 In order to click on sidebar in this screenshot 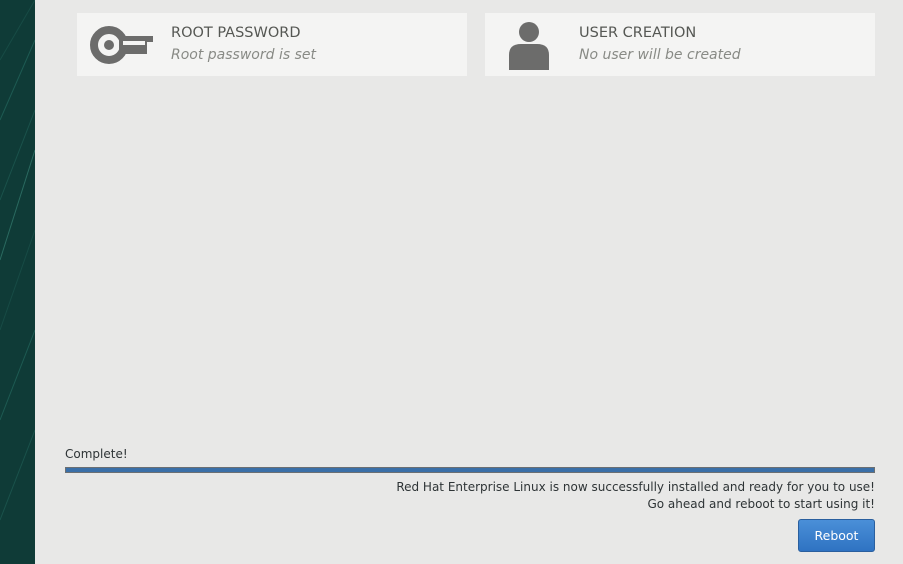, I will do `click(17, 282)`.